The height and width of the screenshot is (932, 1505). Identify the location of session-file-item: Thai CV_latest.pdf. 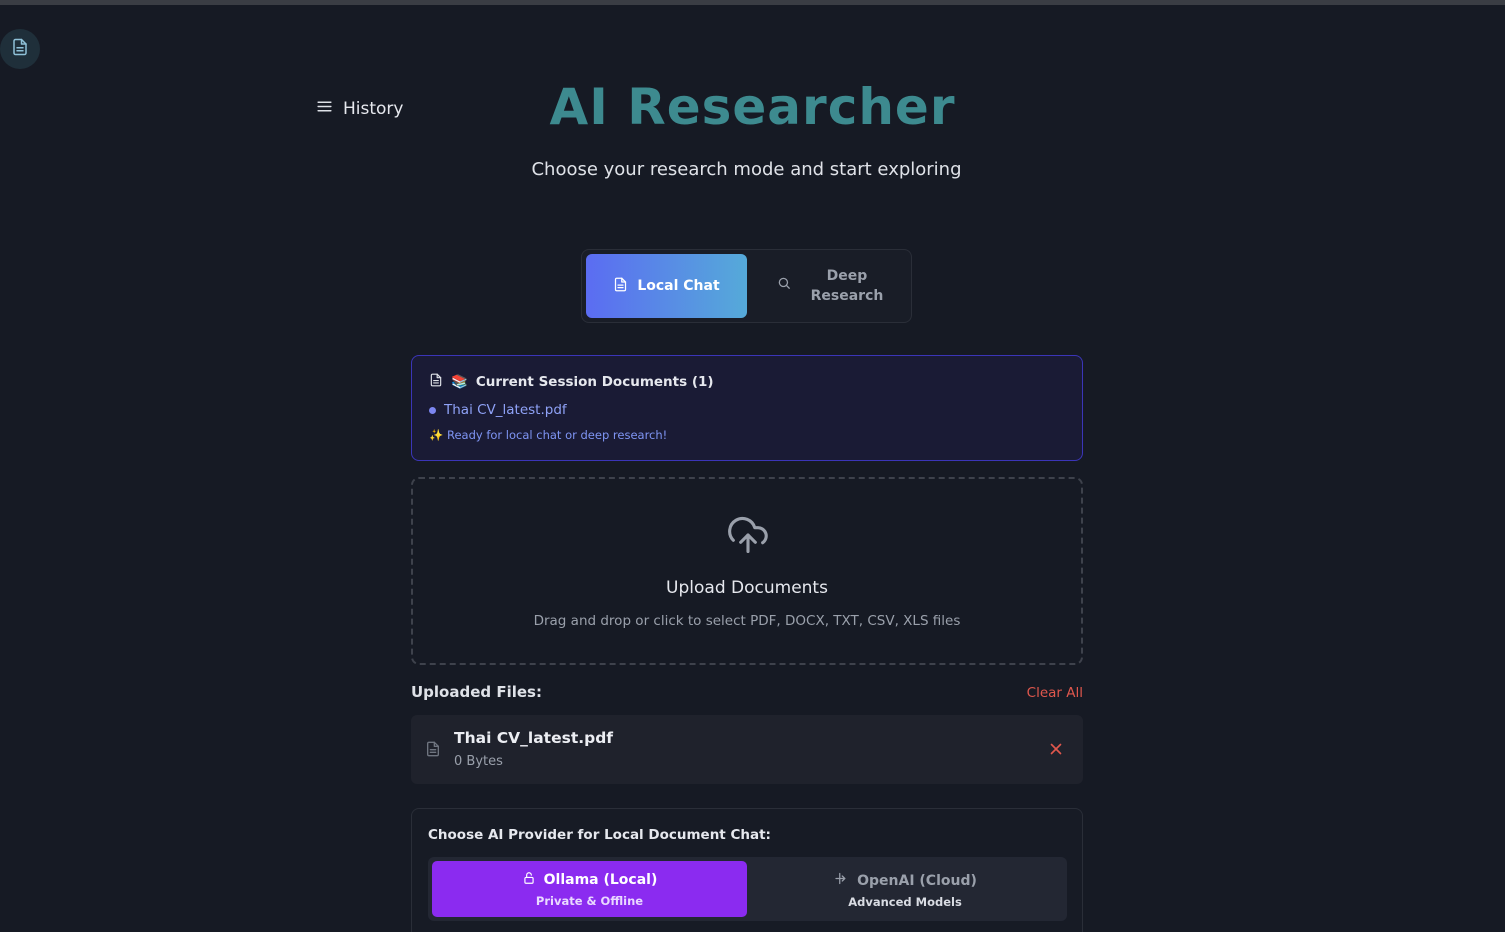
(498, 410).